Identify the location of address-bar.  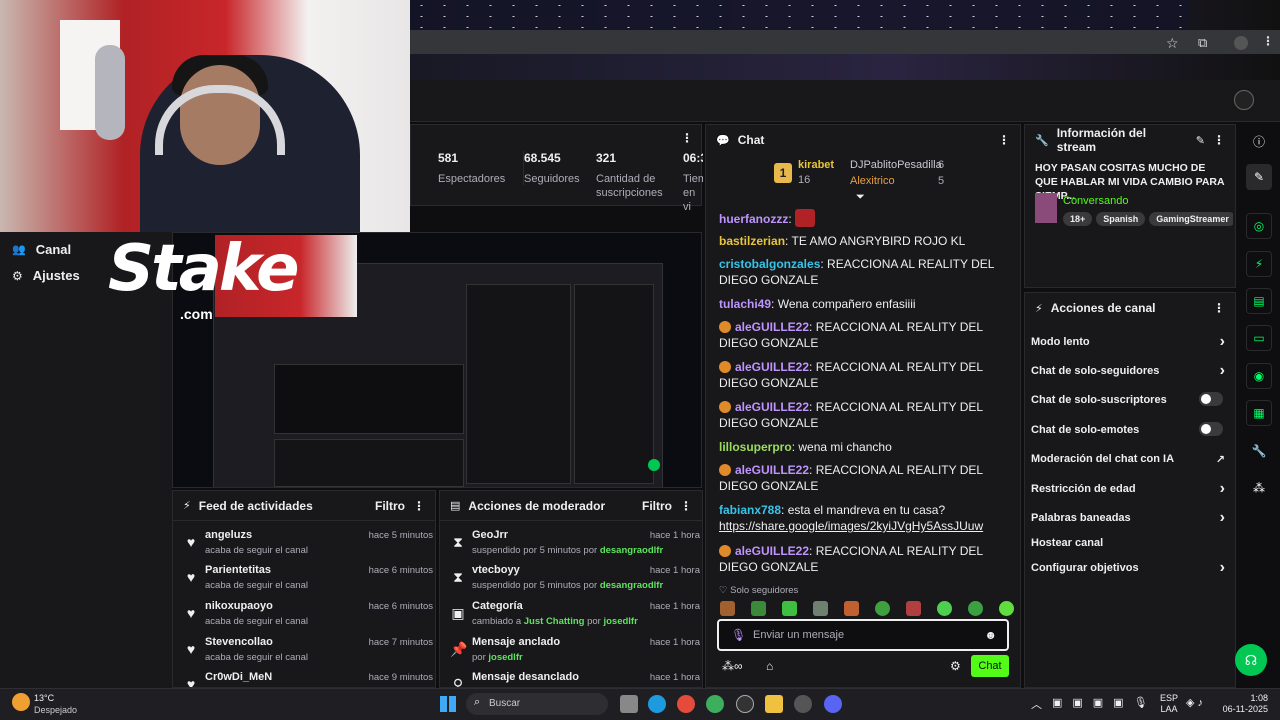
(845, 42).